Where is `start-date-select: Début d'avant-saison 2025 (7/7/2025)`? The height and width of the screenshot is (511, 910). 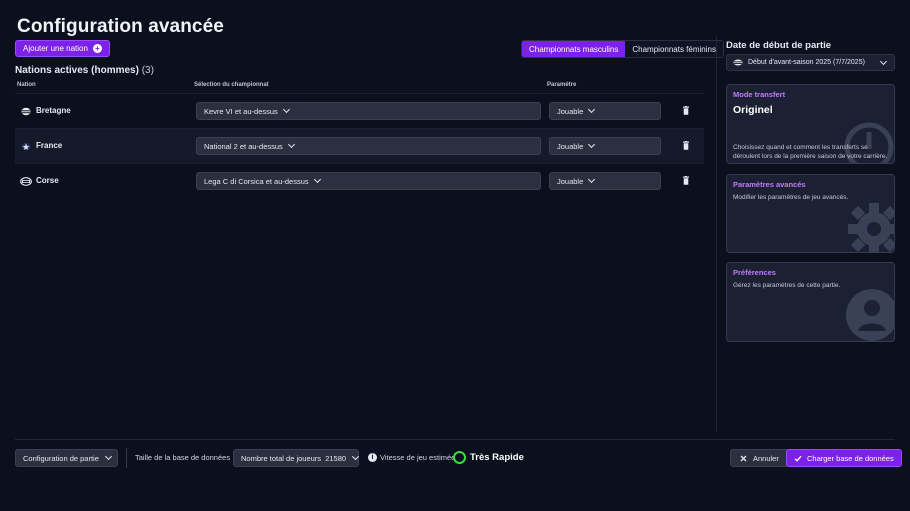
start-date-select: Début d'avant-saison 2025 (7/7/2025) is located at coordinates (810, 62).